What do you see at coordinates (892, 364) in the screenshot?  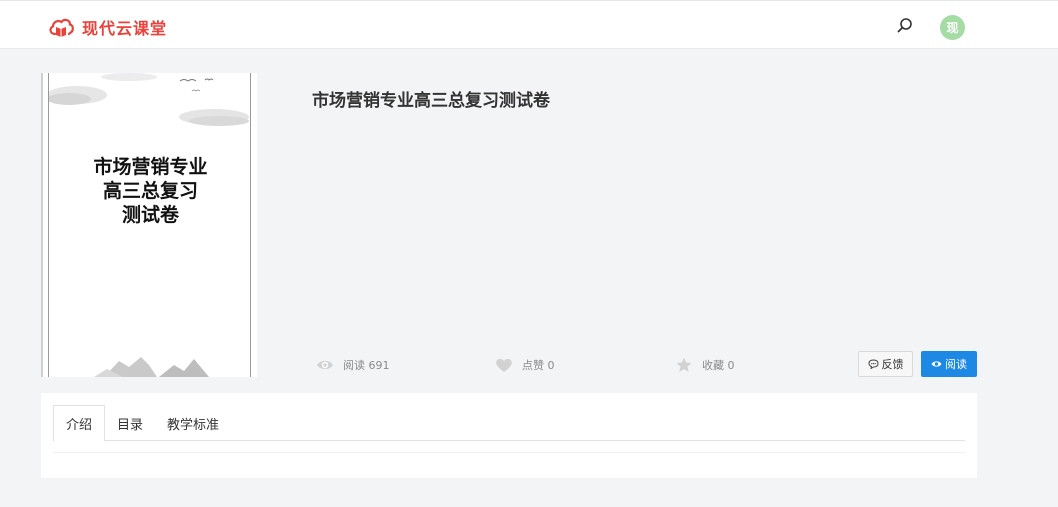 I see `feedback-button-label: 反馈` at bounding box center [892, 364].